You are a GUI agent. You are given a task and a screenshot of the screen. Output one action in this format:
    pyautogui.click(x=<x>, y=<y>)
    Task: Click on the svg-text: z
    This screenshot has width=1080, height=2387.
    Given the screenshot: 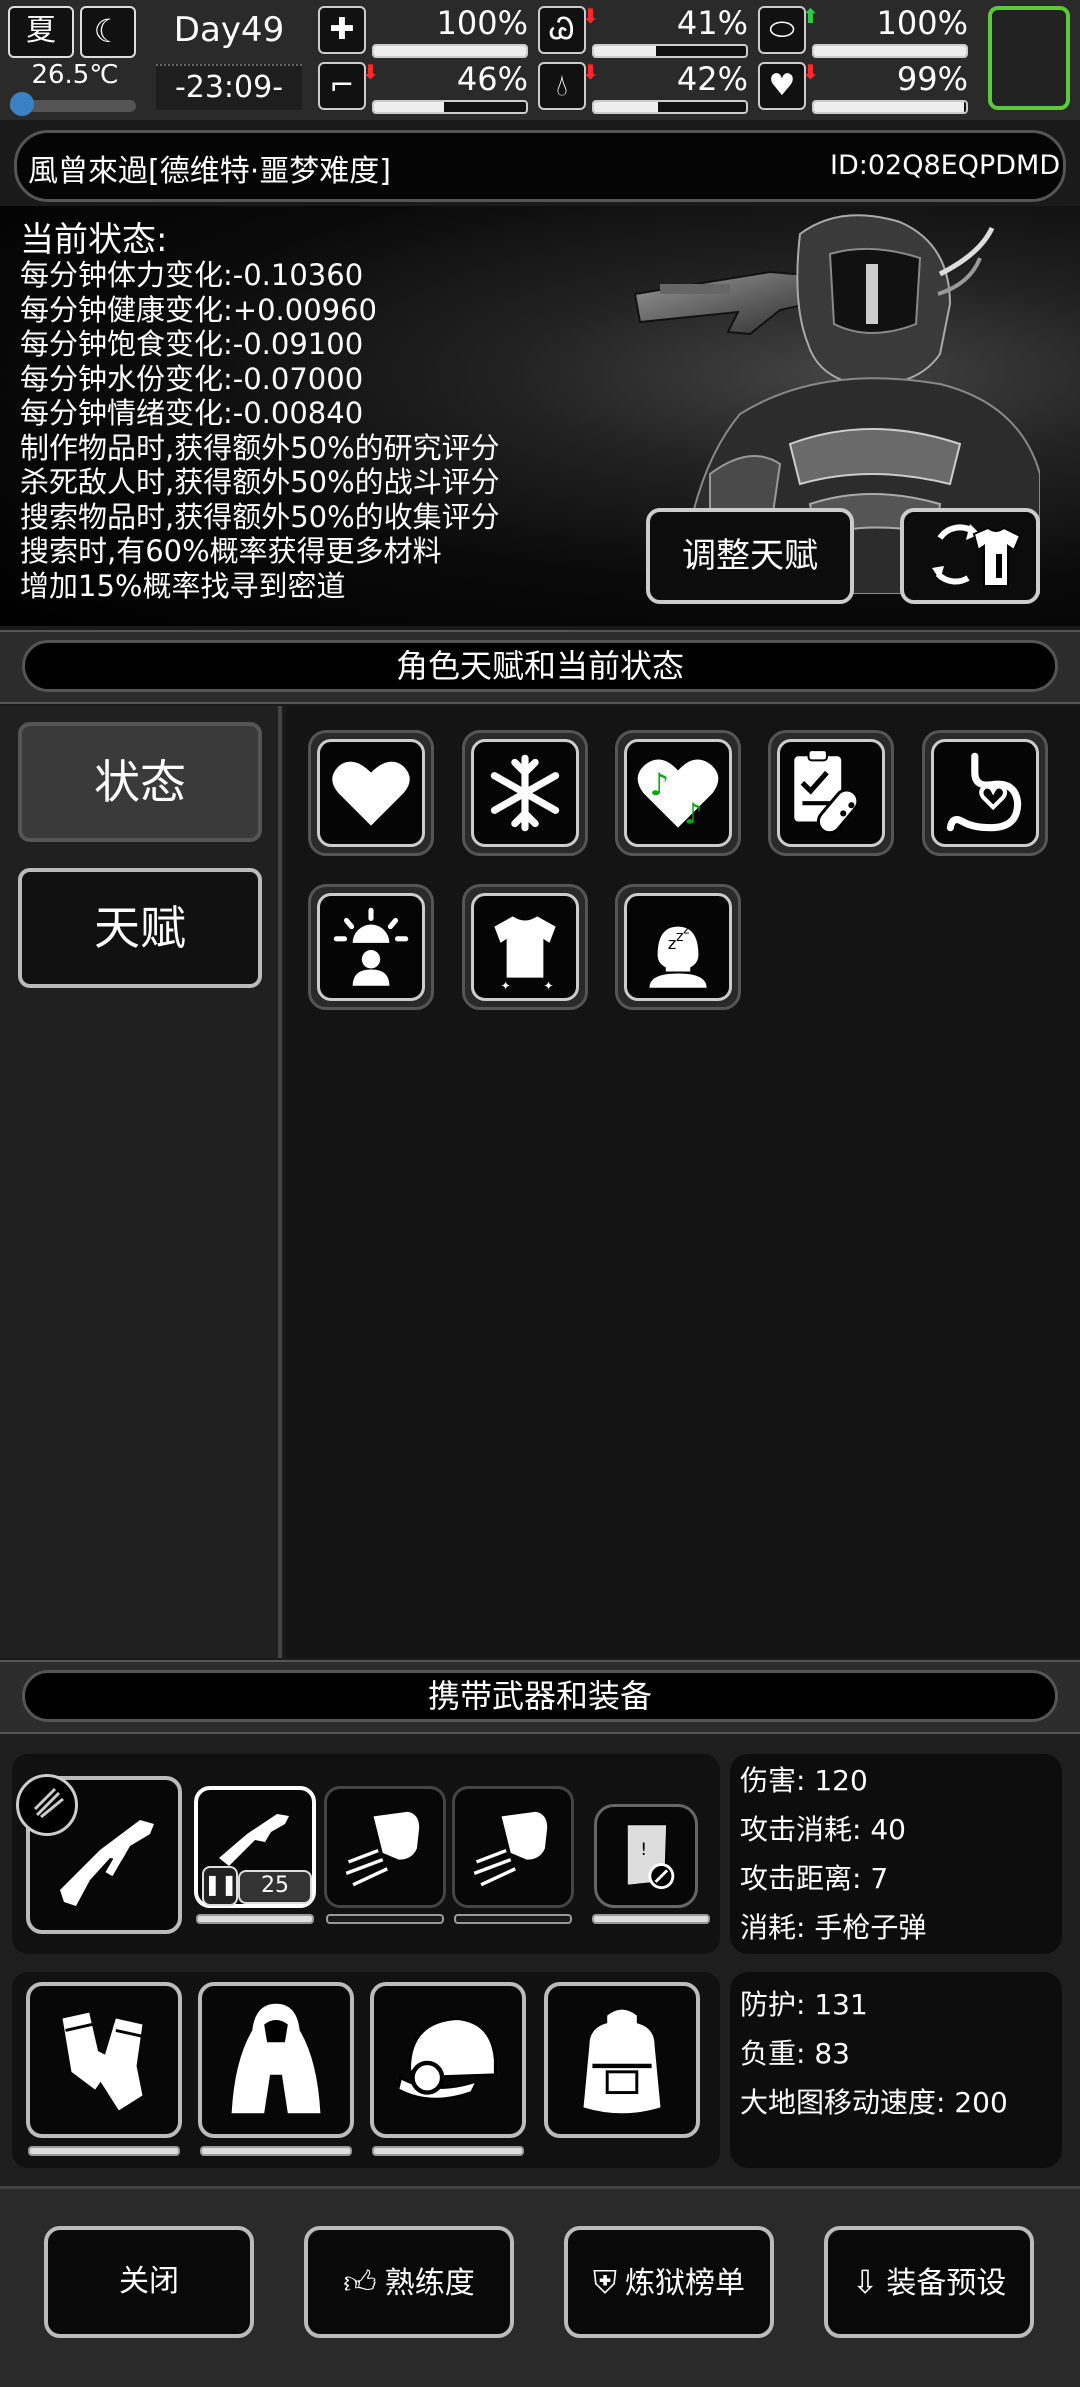 What is the action you would take?
    pyautogui.click(x=686, y=930)
    